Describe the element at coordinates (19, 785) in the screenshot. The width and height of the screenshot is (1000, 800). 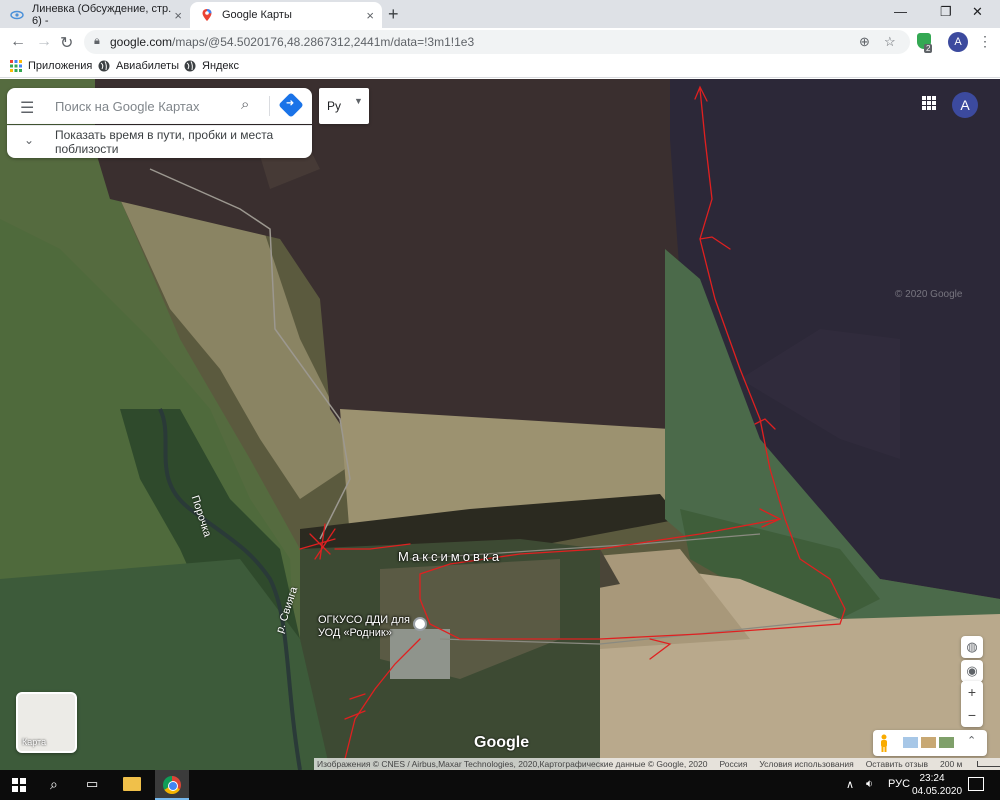
I see `windows-start-icon` at that location.